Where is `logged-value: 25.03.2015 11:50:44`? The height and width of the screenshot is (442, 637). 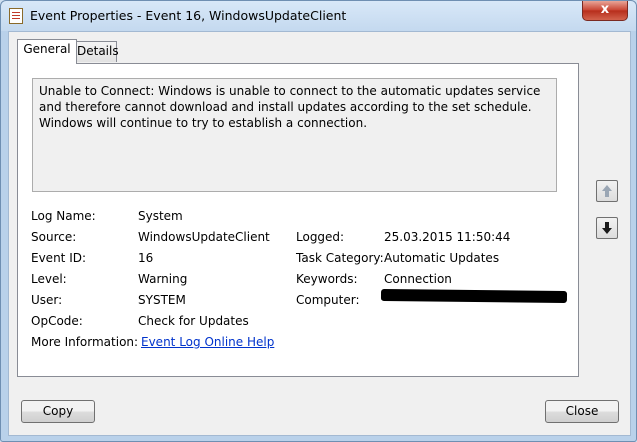 logged-value: 25.03.2015 11:50:44 is located at coordinates (447, 237).